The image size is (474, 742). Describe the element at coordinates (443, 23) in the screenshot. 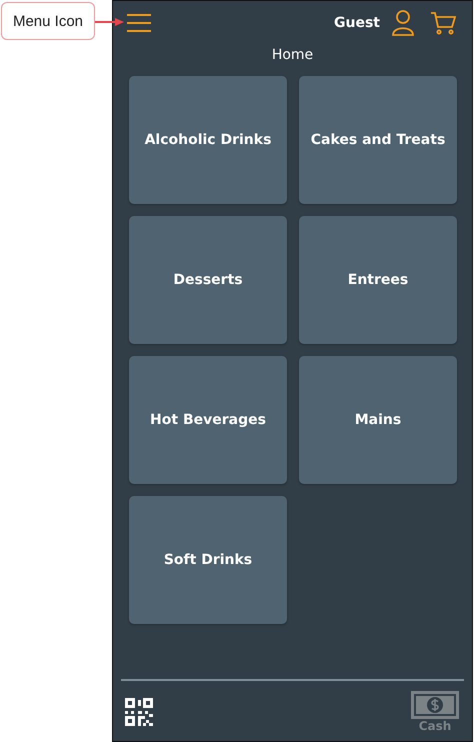

I see `cart-icon` at that location.